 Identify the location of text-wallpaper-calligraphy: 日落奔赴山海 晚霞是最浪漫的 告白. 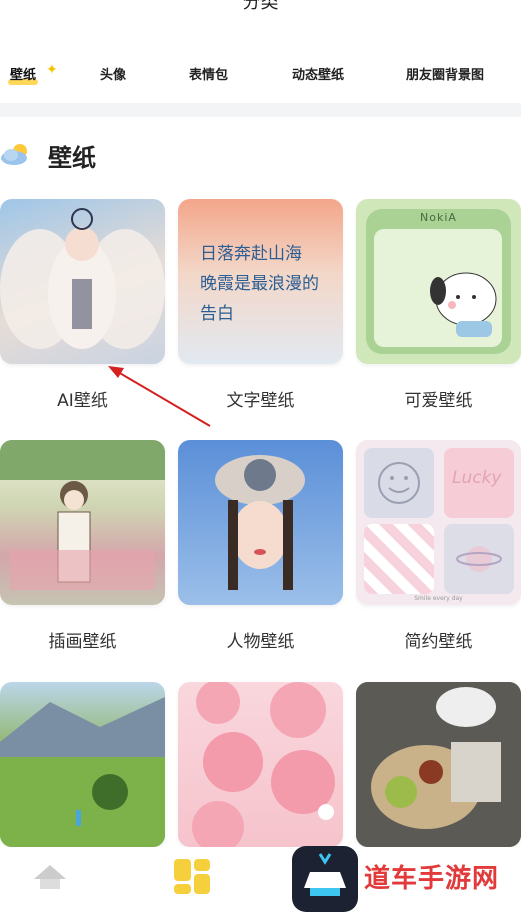
(259, 284).